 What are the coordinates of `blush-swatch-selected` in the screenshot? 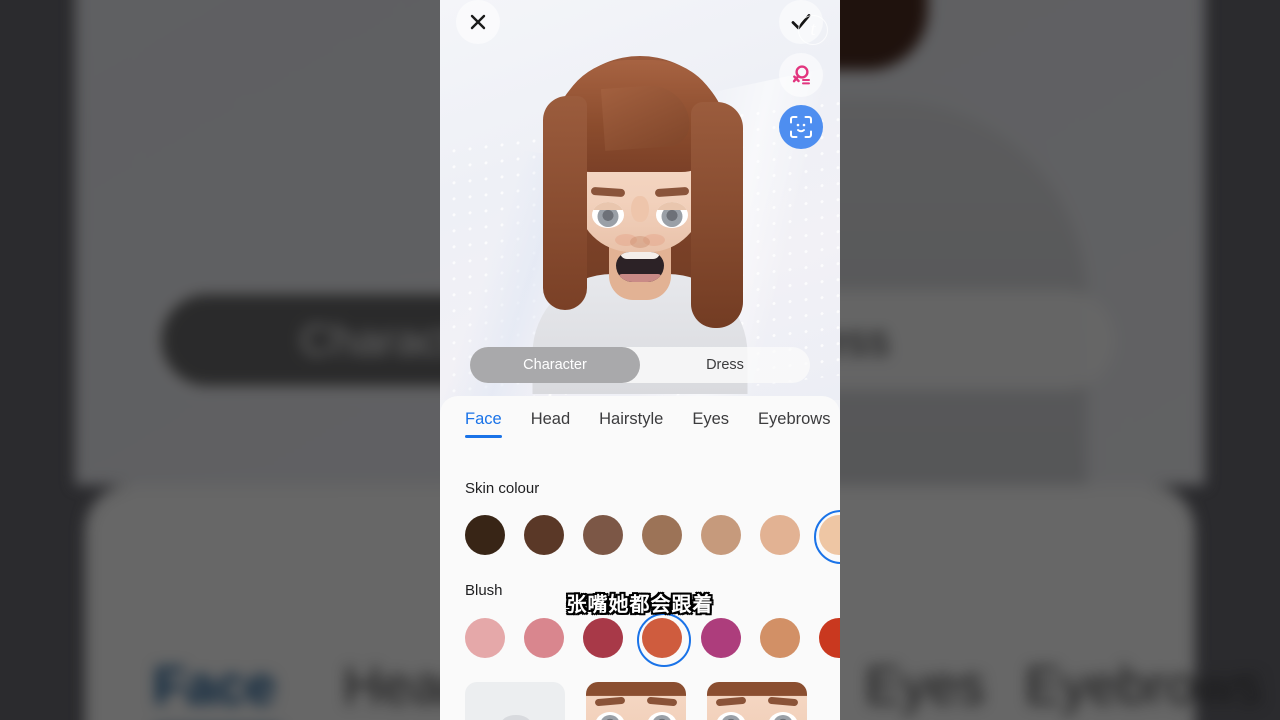 It's located at (664, 640).